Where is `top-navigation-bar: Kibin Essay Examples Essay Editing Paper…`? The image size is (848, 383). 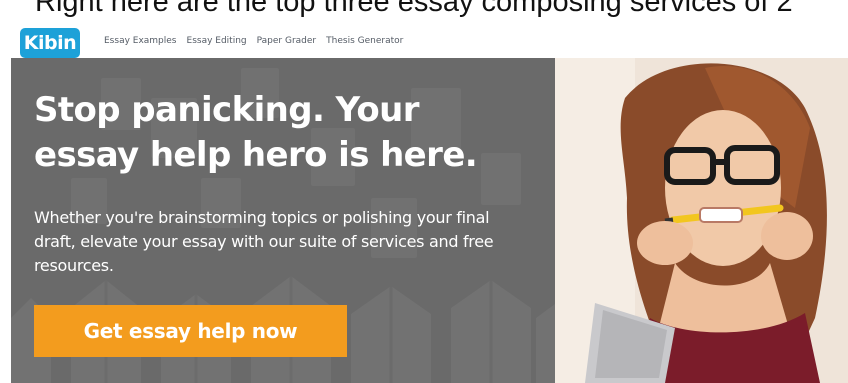 top-navigation-bar: Kibin Essay Examples Essay Editing Paper… is located at coordinates (424, 39).